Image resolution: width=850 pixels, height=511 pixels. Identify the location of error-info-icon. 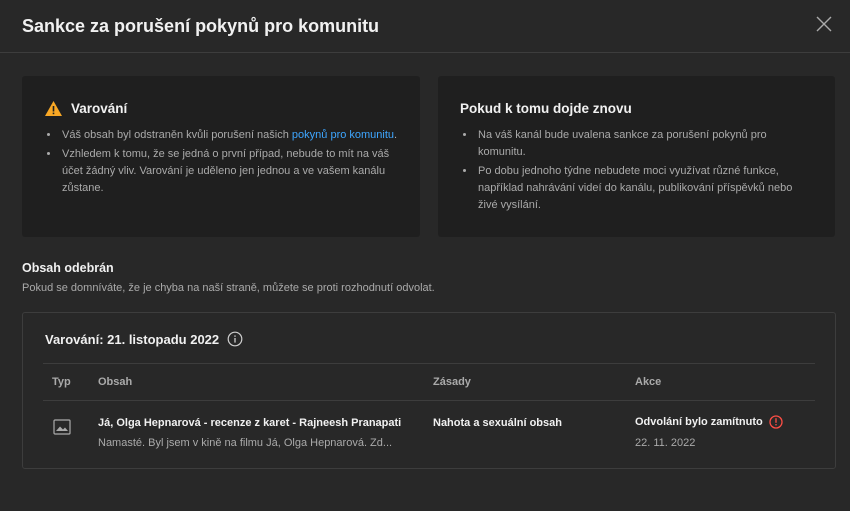
(776, 422).